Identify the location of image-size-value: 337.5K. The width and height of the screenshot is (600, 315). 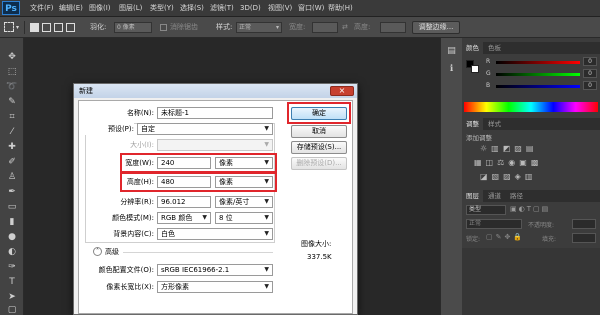
(319, 257).